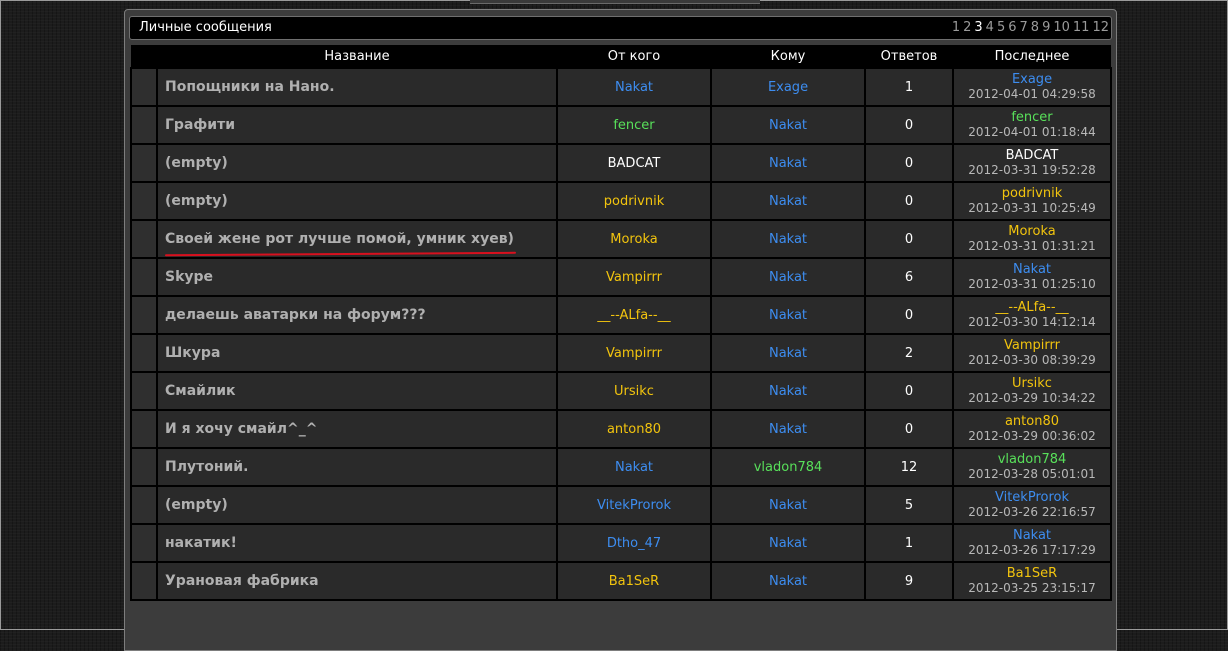  Describe the element at coordinates (956, 27) in the screenshot. I see `page-link: 1` at that location.